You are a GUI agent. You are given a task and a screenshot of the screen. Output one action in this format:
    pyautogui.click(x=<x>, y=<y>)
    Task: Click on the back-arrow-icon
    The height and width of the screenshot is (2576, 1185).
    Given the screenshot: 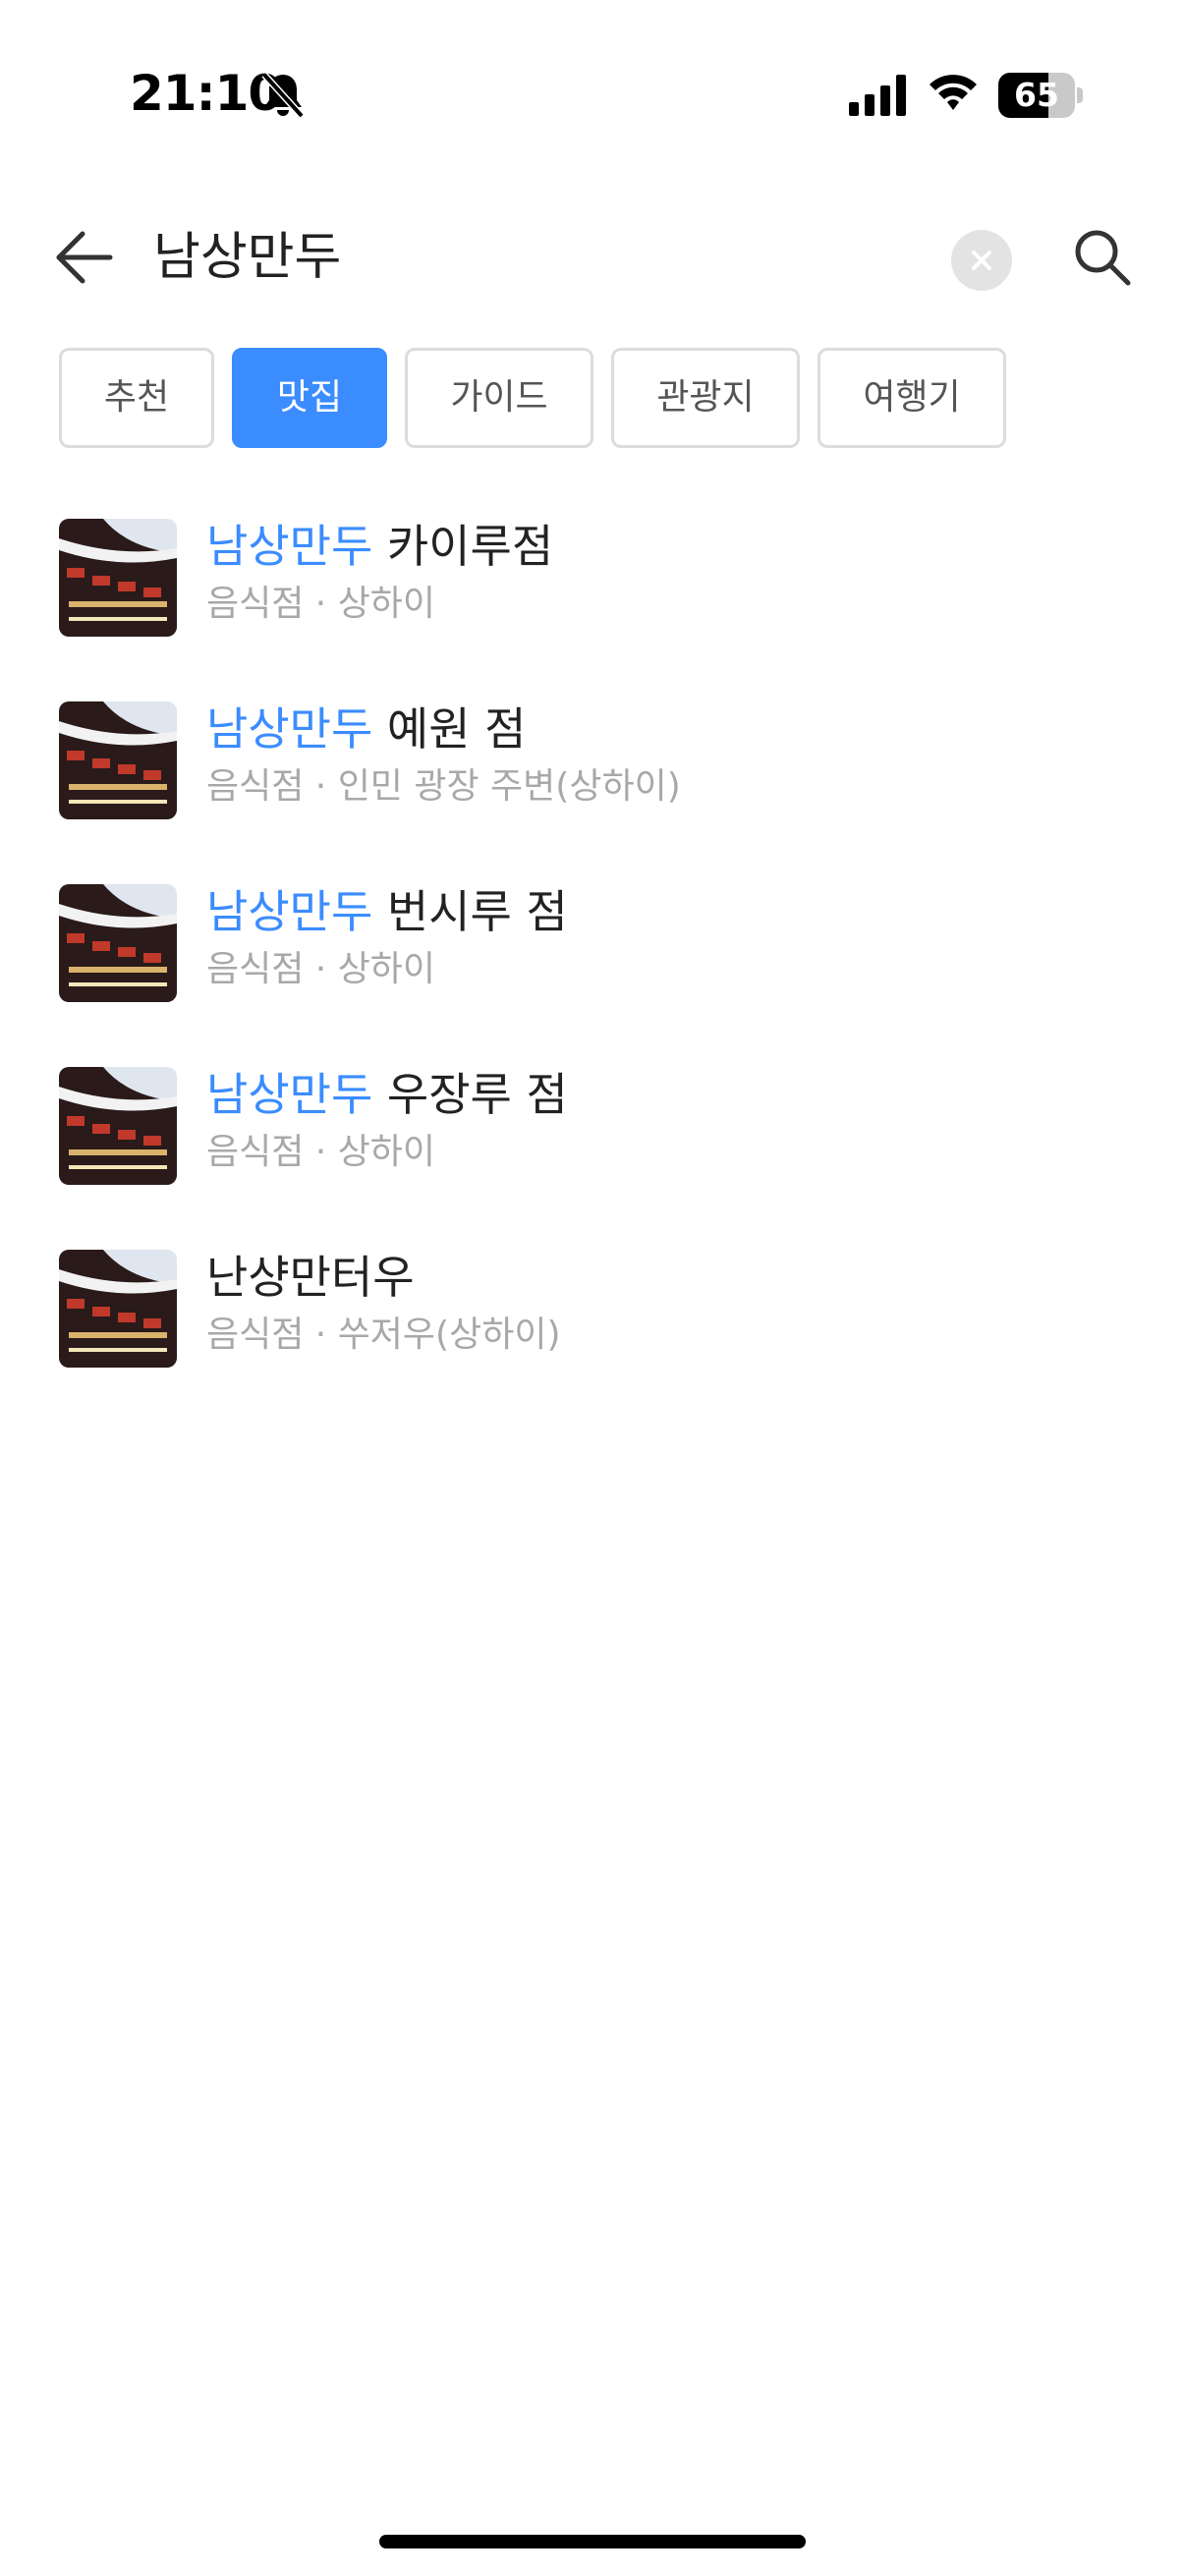 What is the action you would take?
    pyautogui.click(x=84, y=257)
    